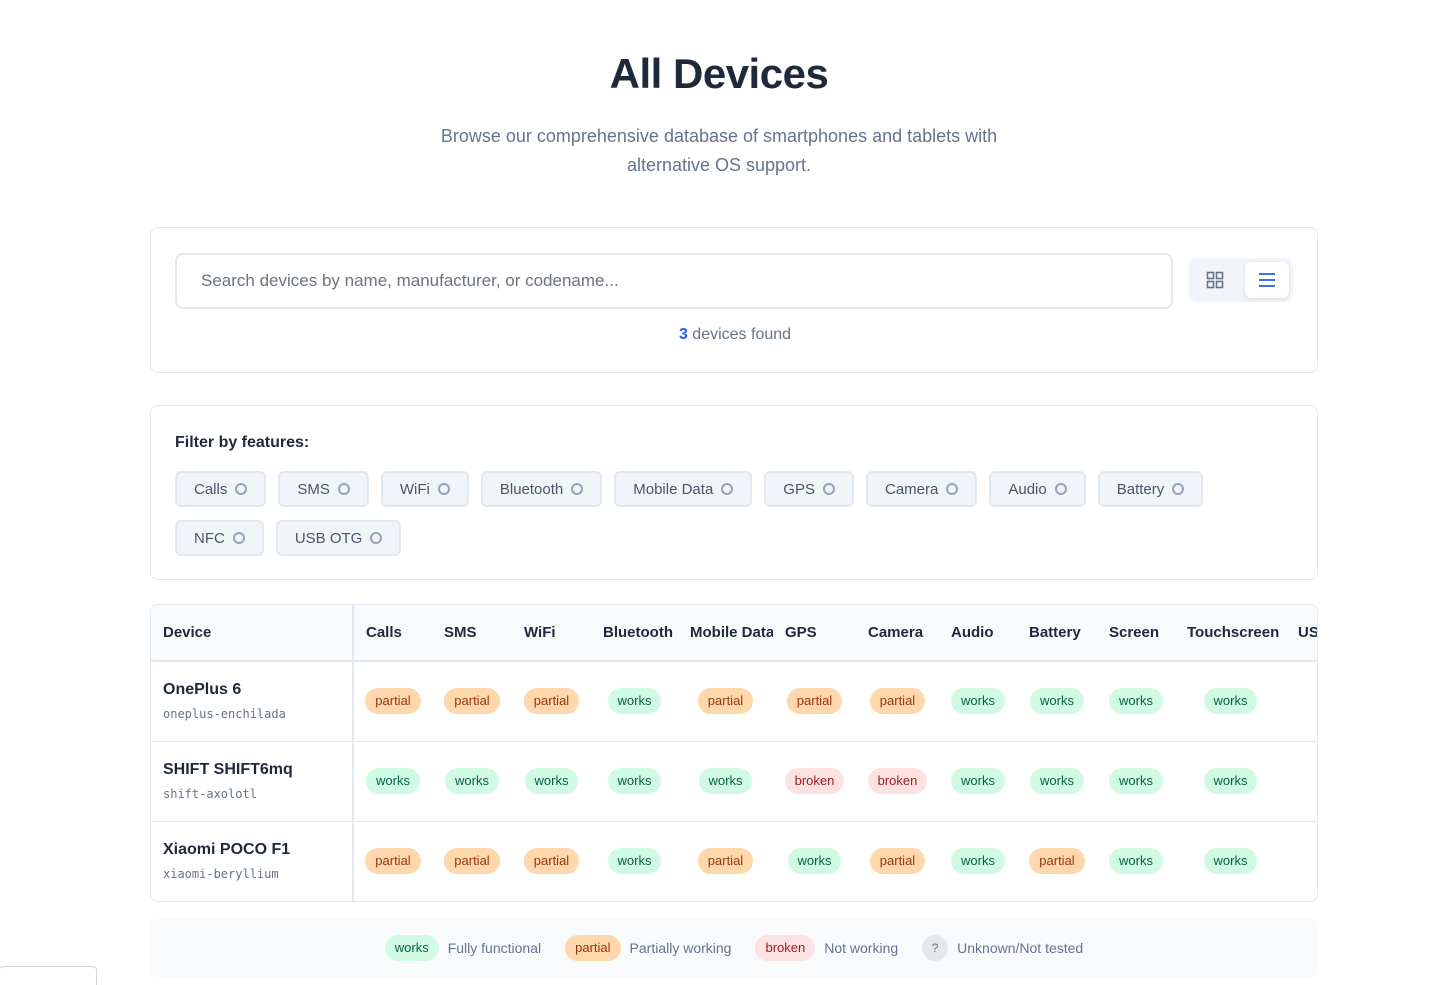  I want to click on column-header-wifi: WiFi, so click(551, 633).